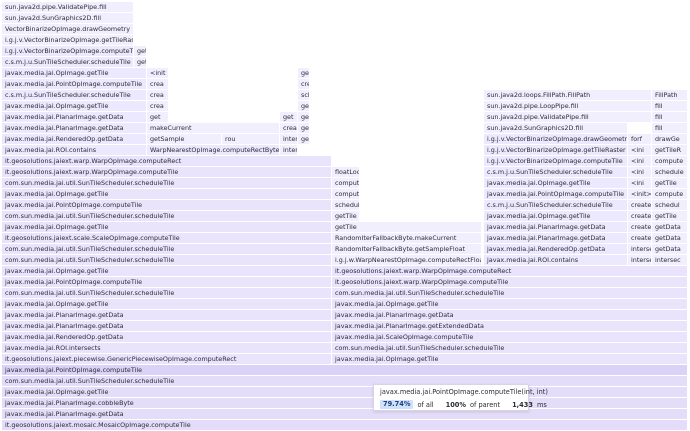 This screenshot has width=690, height=431. Describe the element at coordinates (167, 348) in the screenshot. I see `flame-frame: javax.media.jai.ROI.intersects` at that location.